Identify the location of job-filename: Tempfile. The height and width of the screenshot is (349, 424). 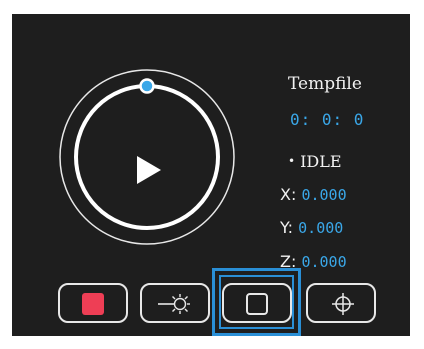
(325, 84).